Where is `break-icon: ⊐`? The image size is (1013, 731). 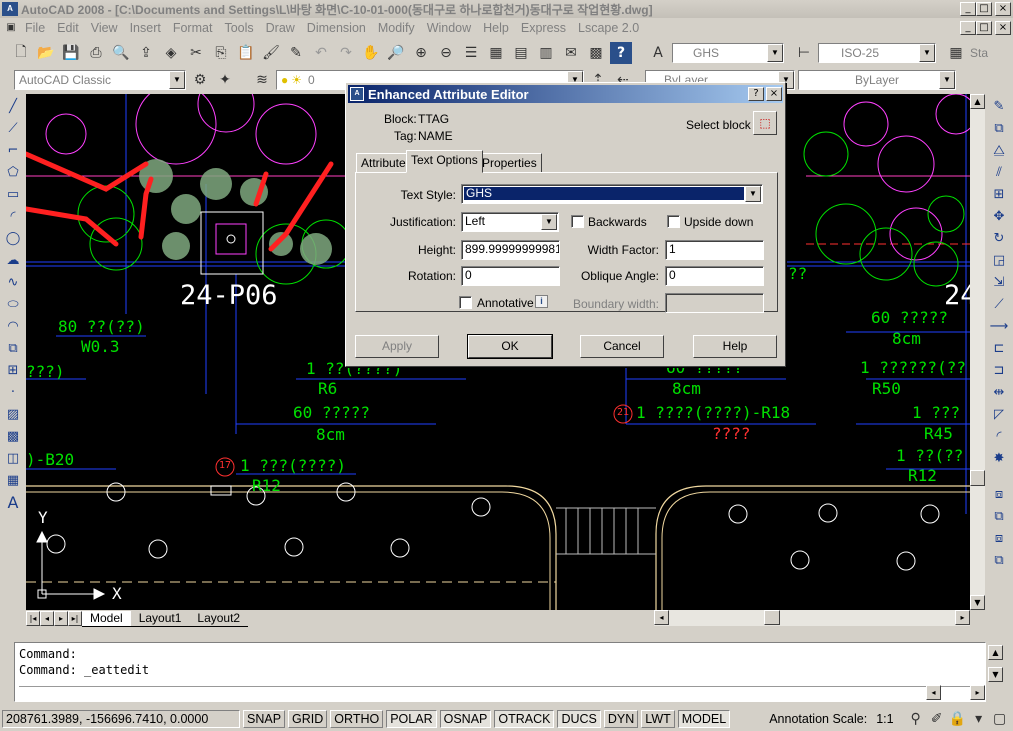
break-icon: ⊐ is located at coordinates (999, 370).